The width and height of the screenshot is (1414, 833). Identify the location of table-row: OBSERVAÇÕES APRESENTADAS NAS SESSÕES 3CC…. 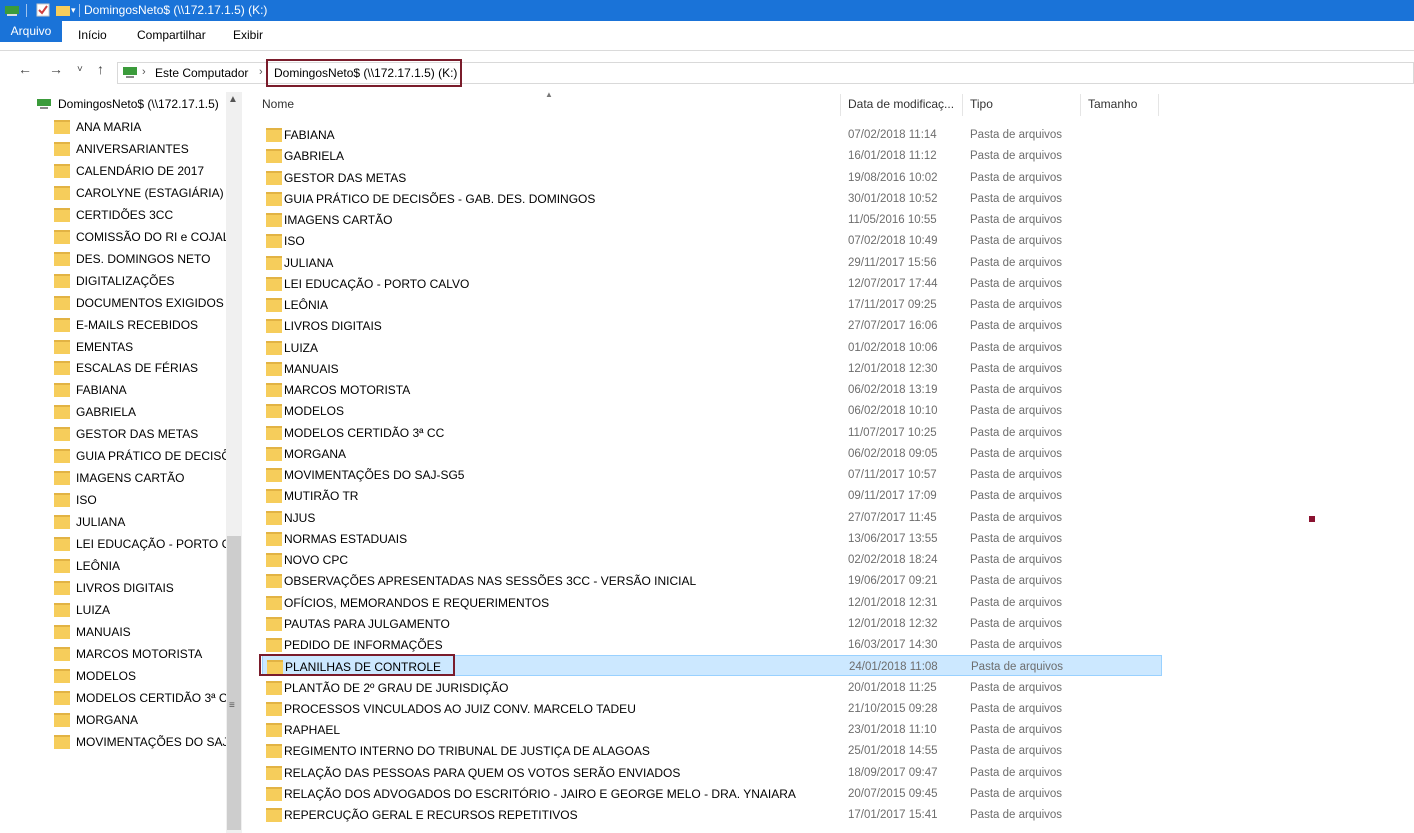
(712, 580).